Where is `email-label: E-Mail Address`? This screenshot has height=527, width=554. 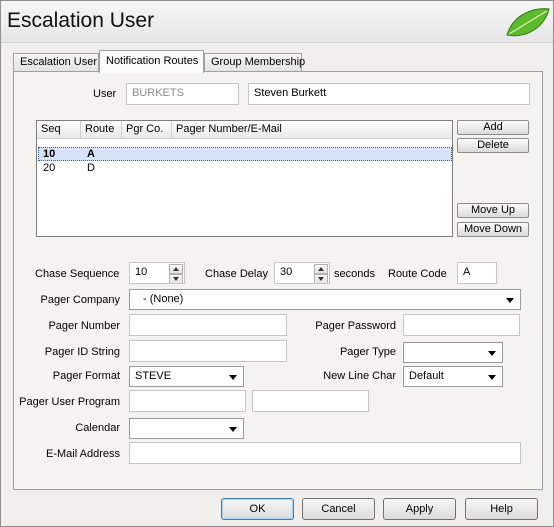
email-label: E-Mail Address is located at coordinates (83, 454).